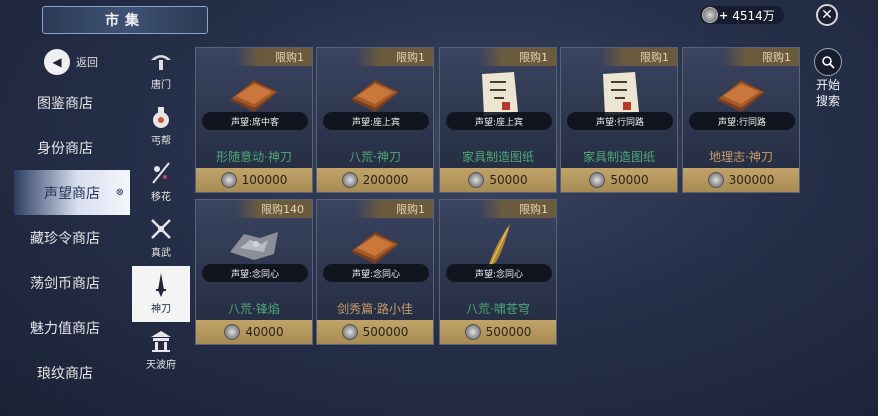 The width and height of the screenshot is (878, 416). Describe the element at coordinates (161, 229) in the screenshot. I see `zhenwu-icon` at that location.